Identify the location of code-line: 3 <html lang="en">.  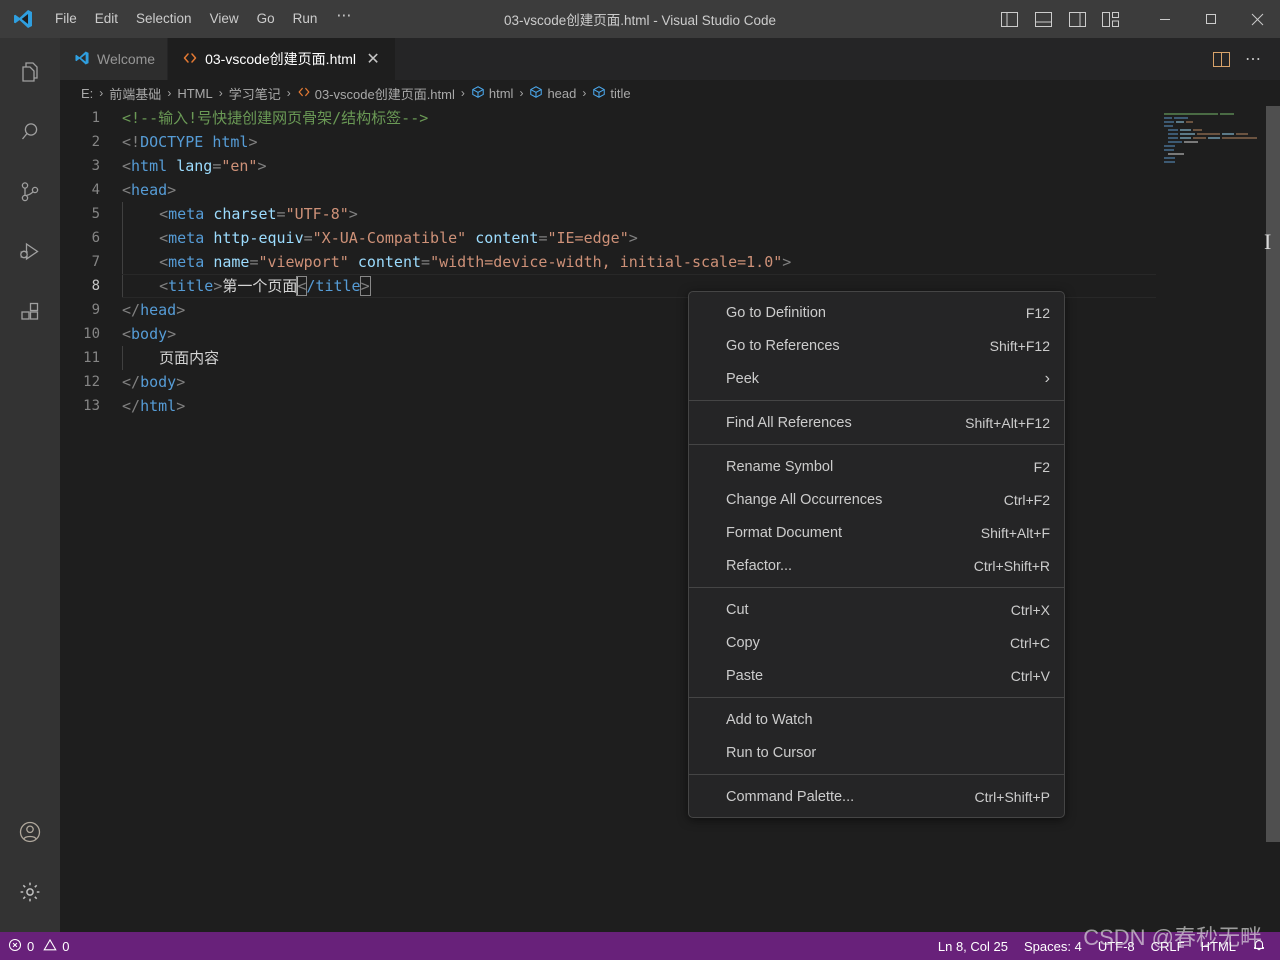
(608, 166).